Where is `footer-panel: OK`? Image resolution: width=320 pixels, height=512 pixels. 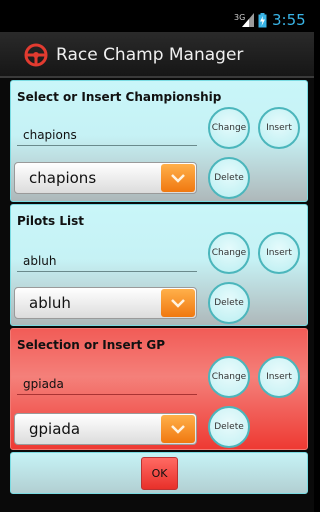 footer-panel: OK is located at coordinates (159, 473).